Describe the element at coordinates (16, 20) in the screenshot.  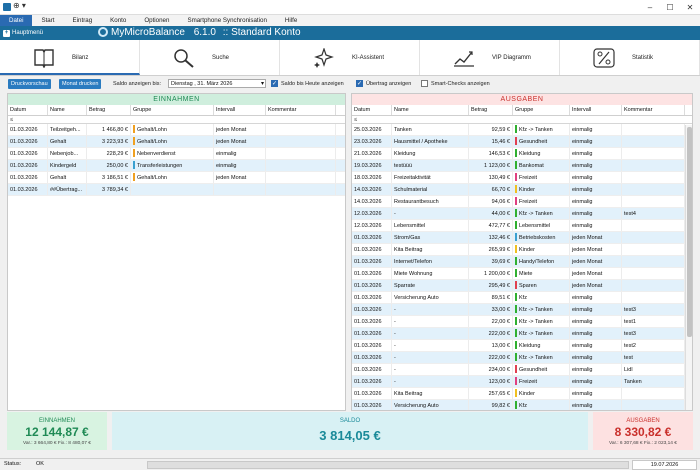
I see `menu-datei: Datei` at that location.